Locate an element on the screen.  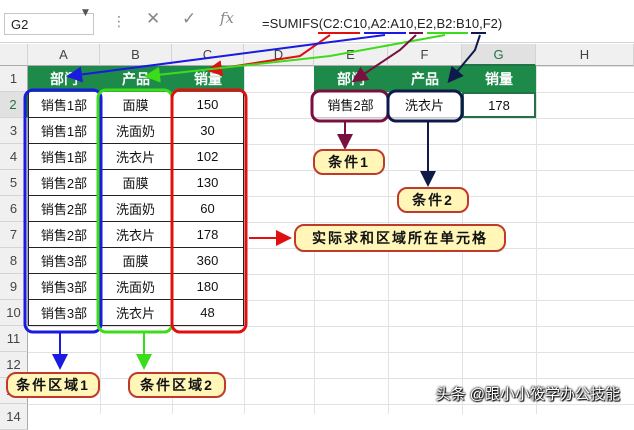
criteria-range-1-outline is located at coordinates (63, 211).